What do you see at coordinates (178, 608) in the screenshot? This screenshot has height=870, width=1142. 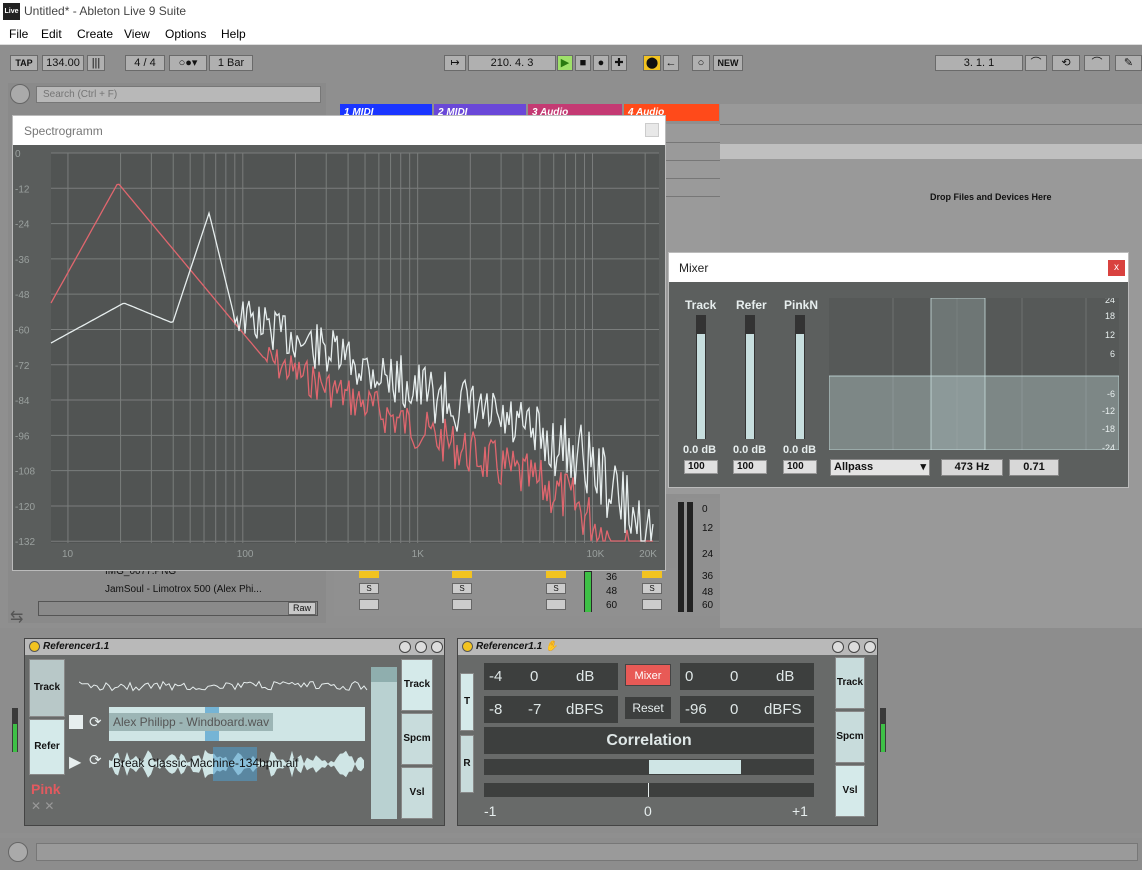 I see `preview-waveform` at bounding box center [178, 608].